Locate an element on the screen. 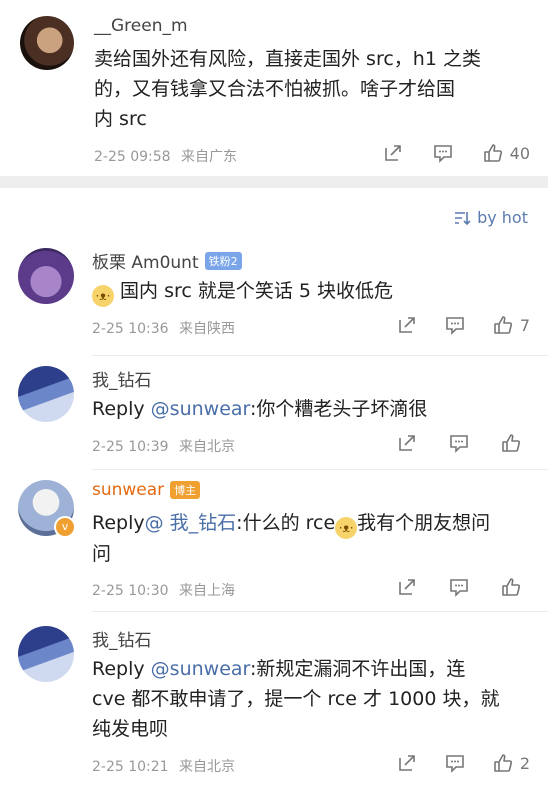 Image resolution: width=548 pixels, height=800 pixels. mention-link: @ 我_钻石 is located at coordinates (191, 523).